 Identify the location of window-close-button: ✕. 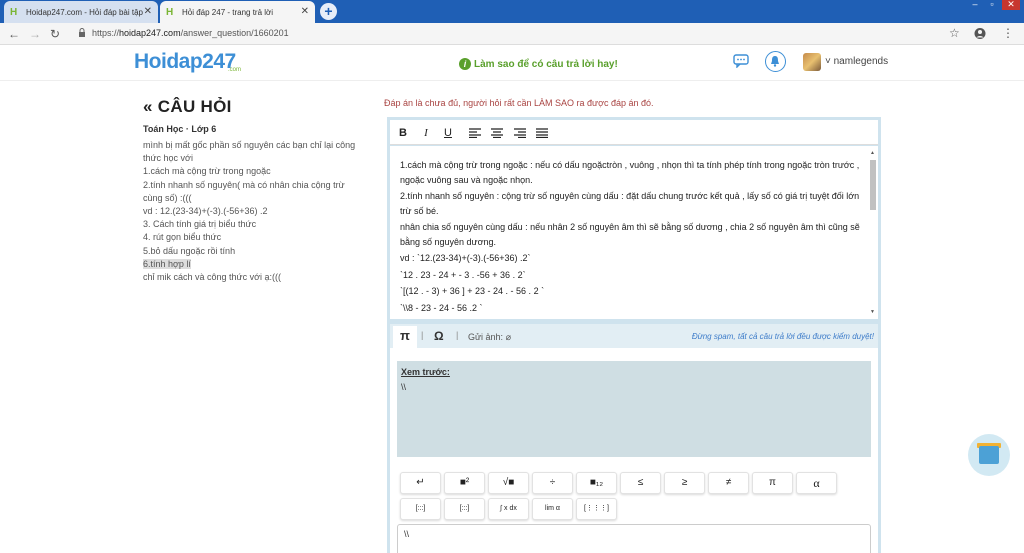
(1011, 5).